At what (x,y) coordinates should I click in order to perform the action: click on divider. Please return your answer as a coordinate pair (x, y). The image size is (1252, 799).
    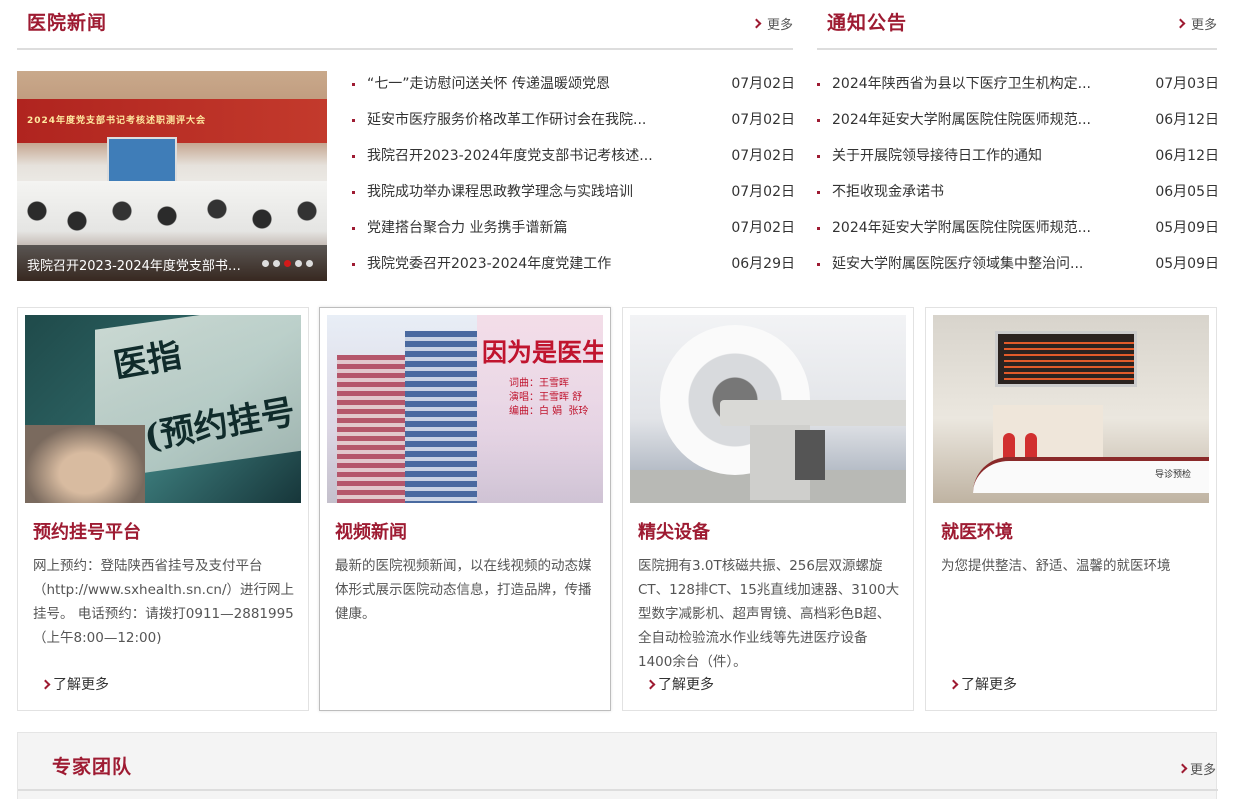
    Looking at the image, I should click on (618, 790).